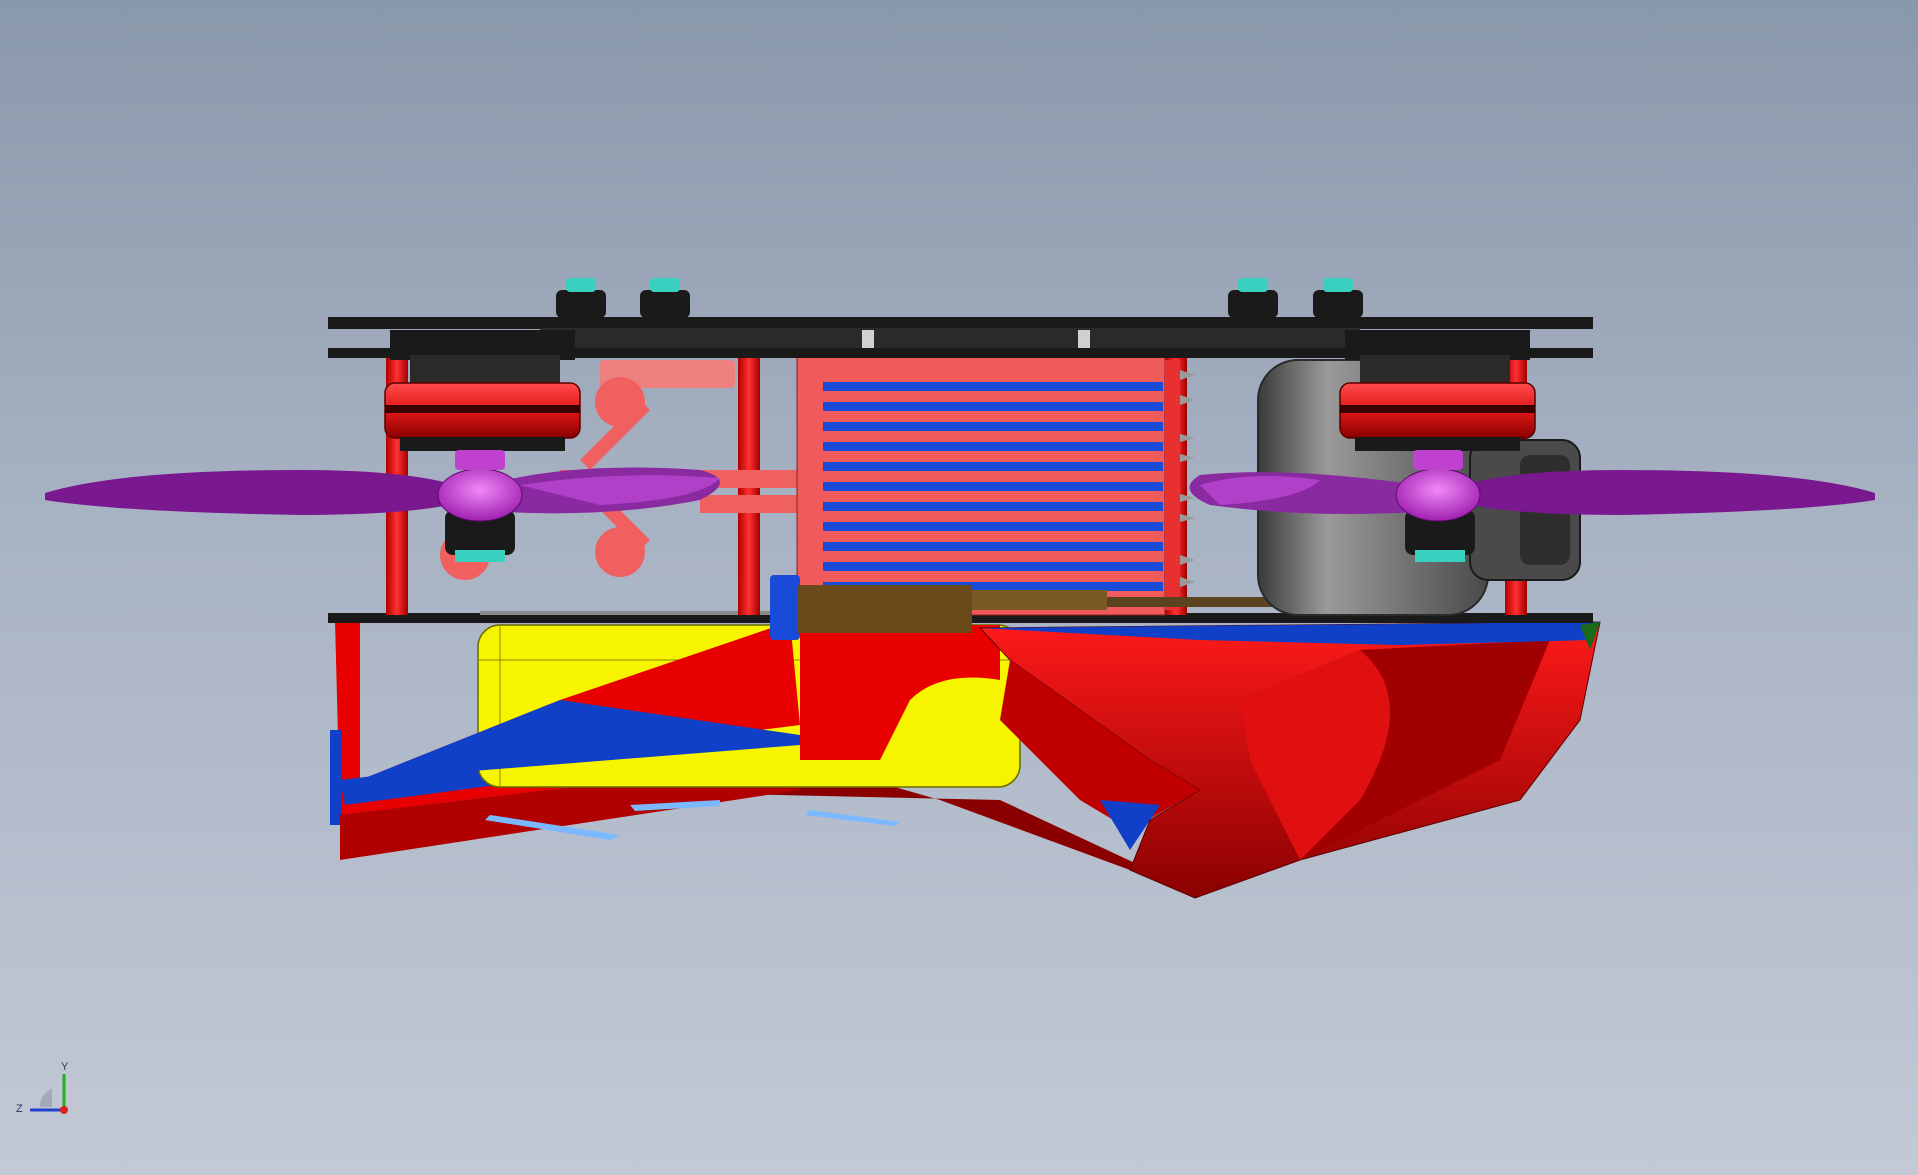 The height and width of the screenshot is (1175, 1918). I want to click on screw-icon, so click(959, 298).